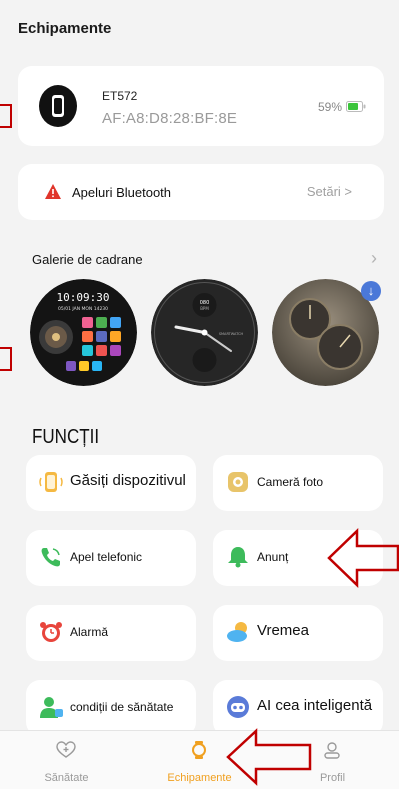  Describe the element at coordinates (238, 707) in the screenshot. I see `ai-robot-icon` at that location.